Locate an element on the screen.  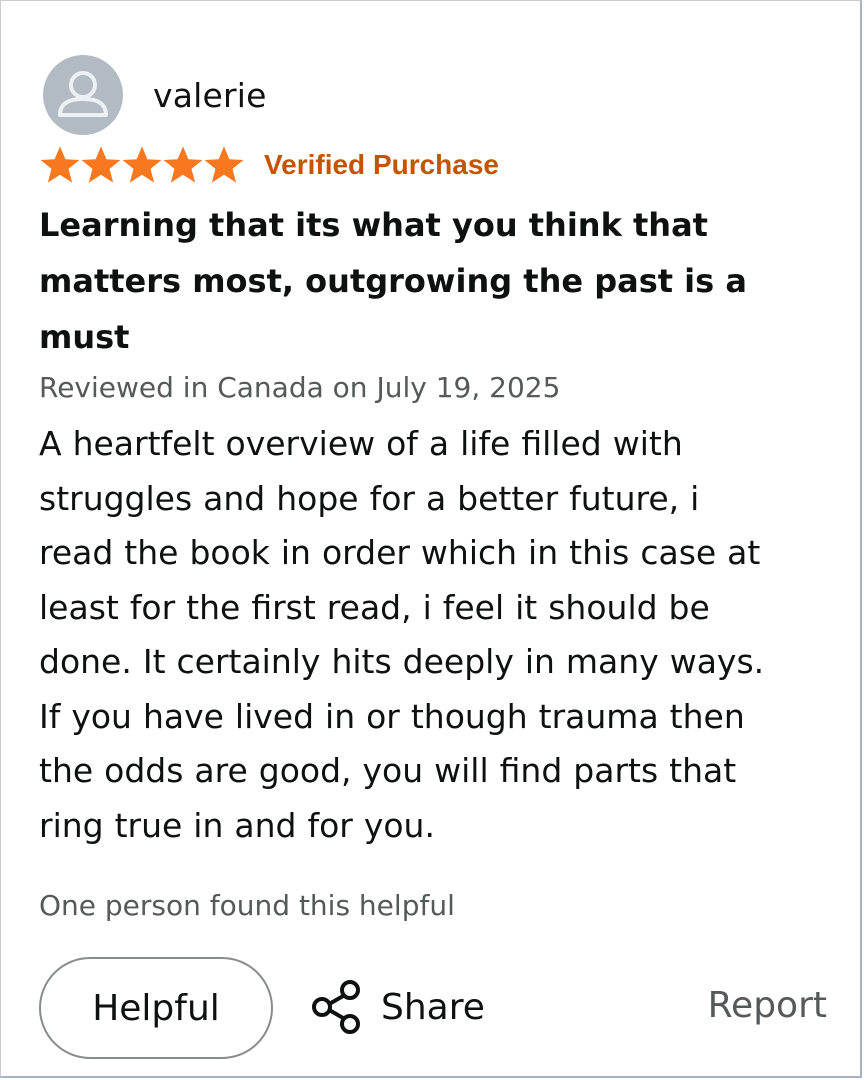
reviewer-name: valerie is located at coordinates (210, 95).